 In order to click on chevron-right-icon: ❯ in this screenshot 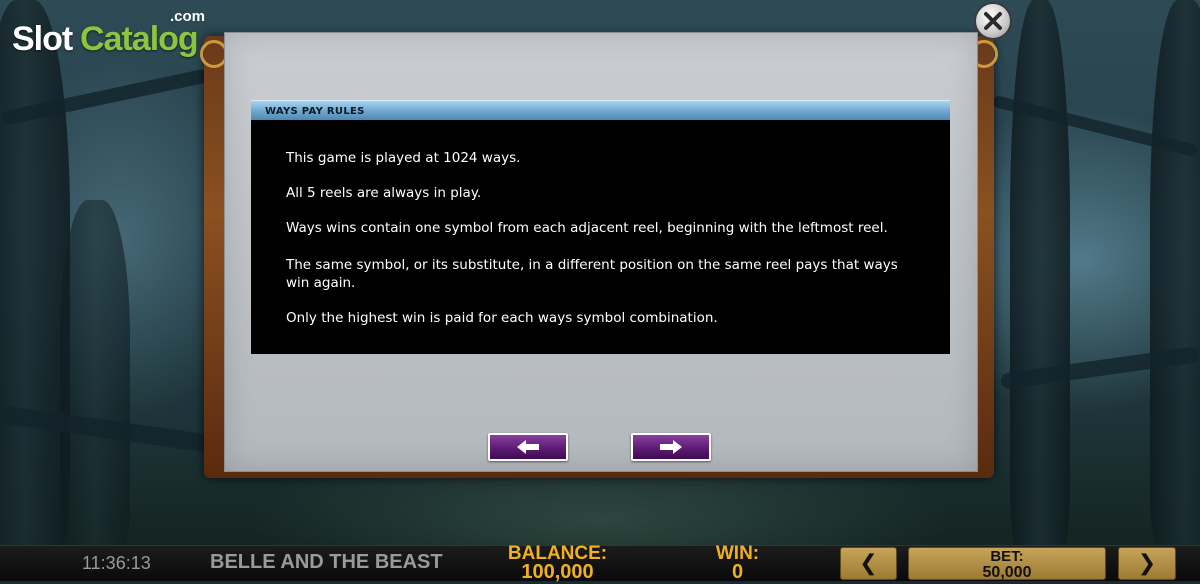, I will do `click(1147, 563)`.